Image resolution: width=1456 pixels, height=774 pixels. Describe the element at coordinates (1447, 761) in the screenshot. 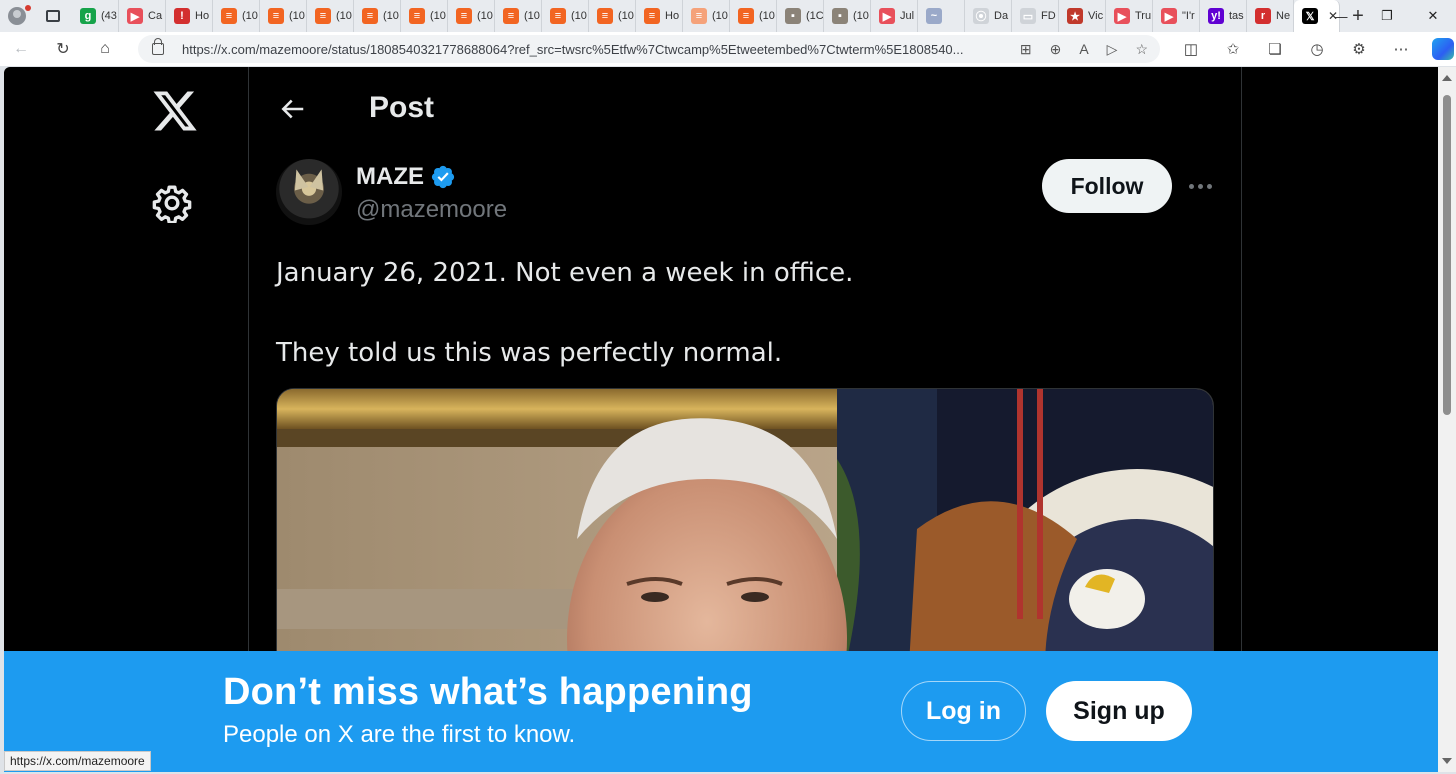

I see `scroll-down-icon` at that location.